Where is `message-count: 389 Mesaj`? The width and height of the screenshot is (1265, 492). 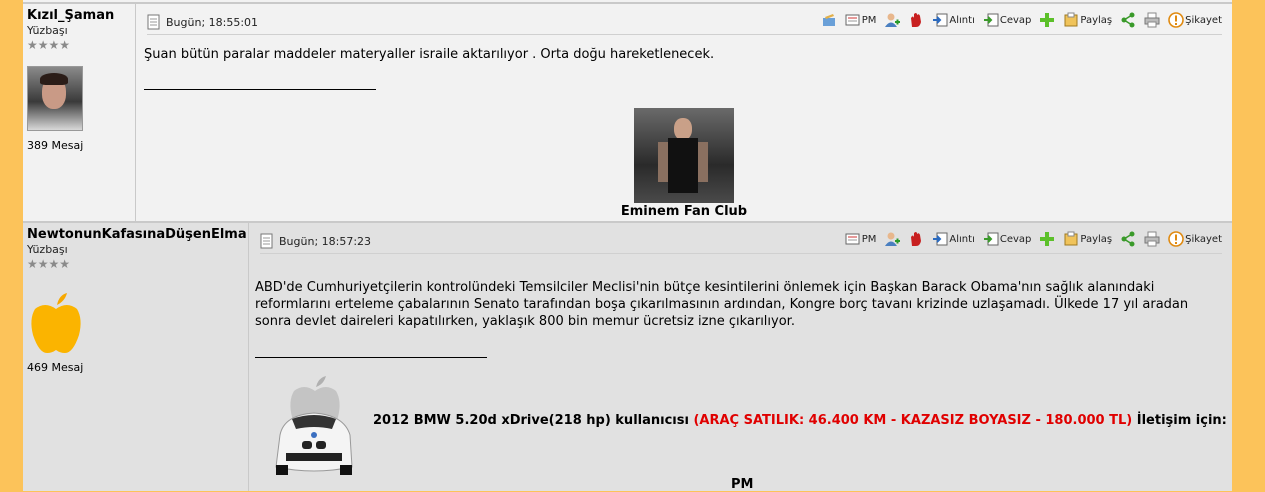
message-count: 389 Mesaj is located at coordinates (55, 145).